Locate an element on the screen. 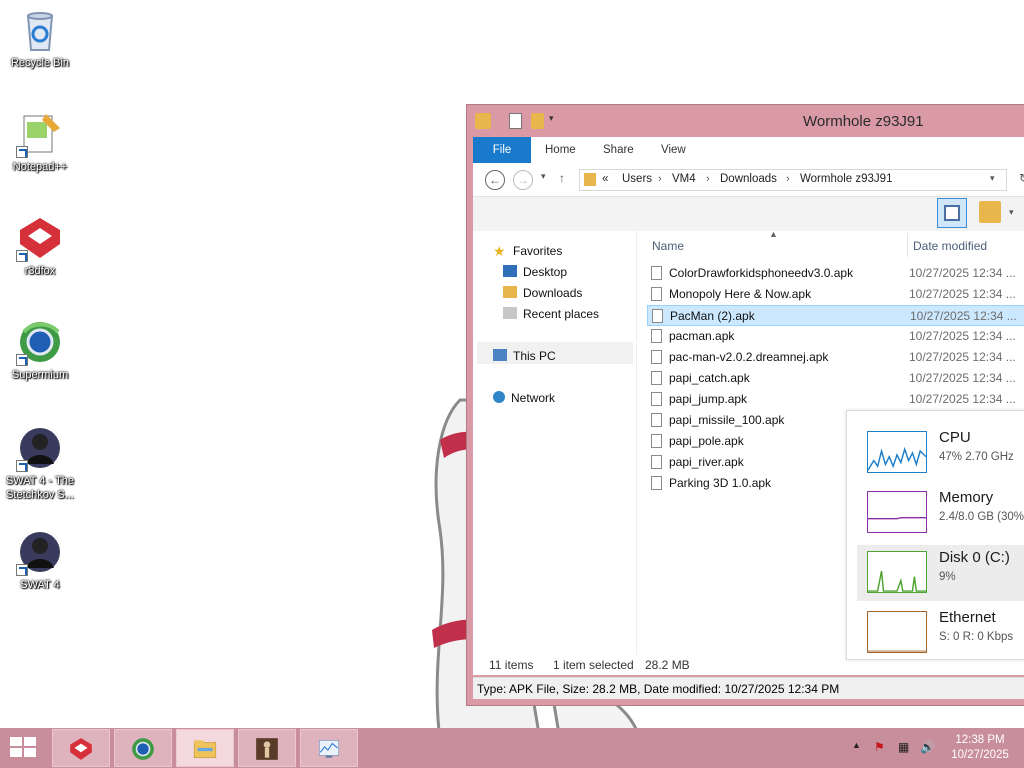  perf-item-disk: Disk 0 (C:) 9% is located at coordinates (940, 573).